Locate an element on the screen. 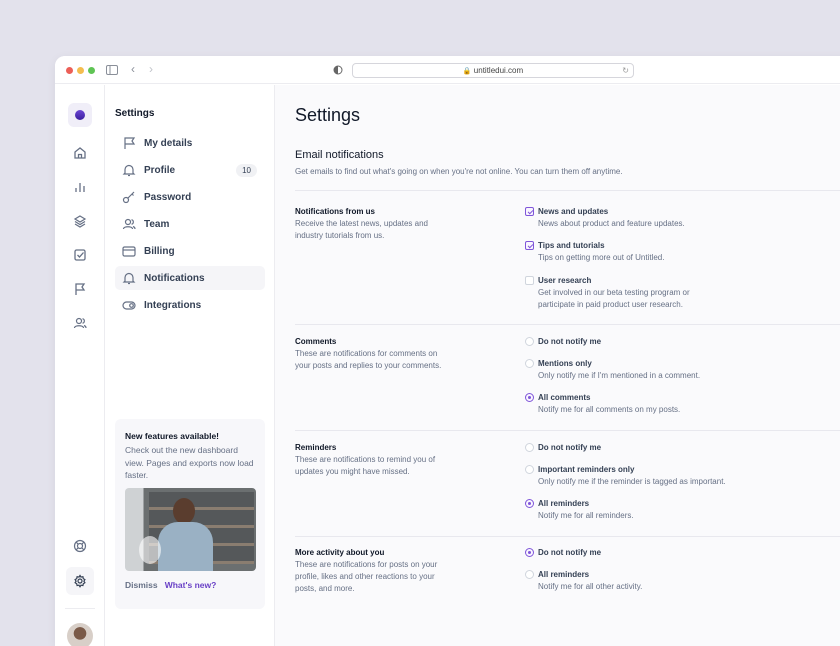 The width and height of the screenshot is (840, 646). key-icon is located at coordinates (128, 197).